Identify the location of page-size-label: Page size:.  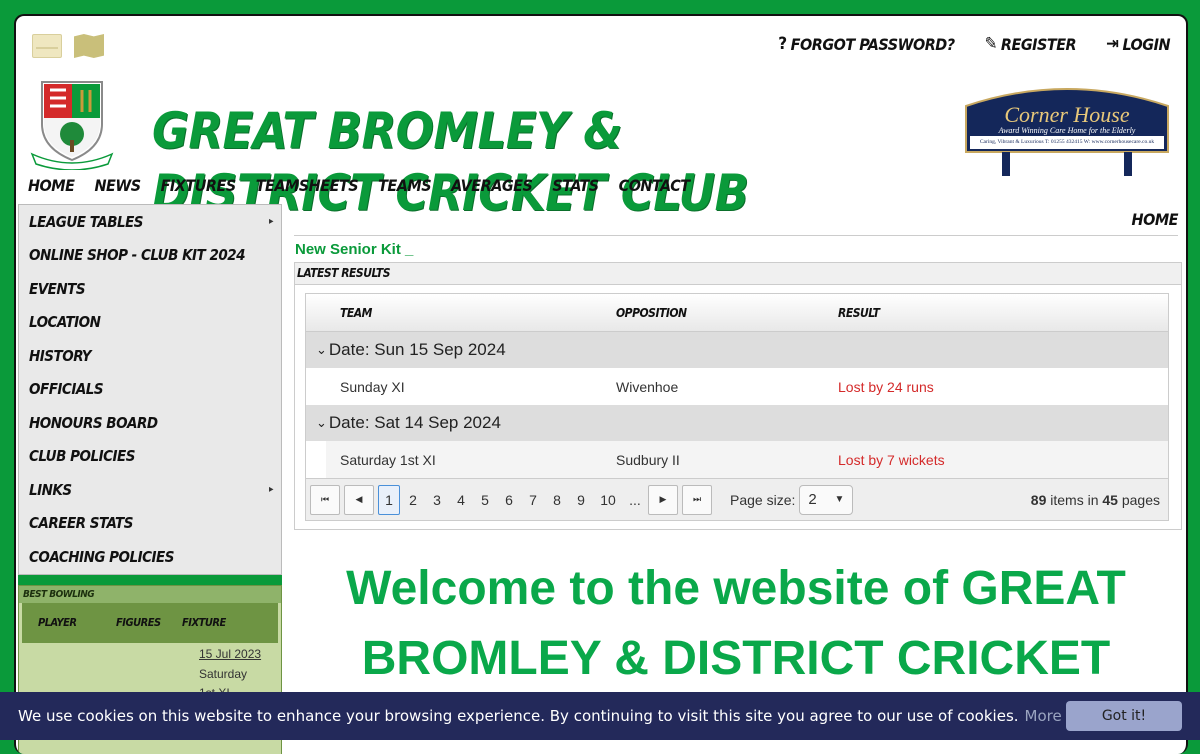
(762, 500).